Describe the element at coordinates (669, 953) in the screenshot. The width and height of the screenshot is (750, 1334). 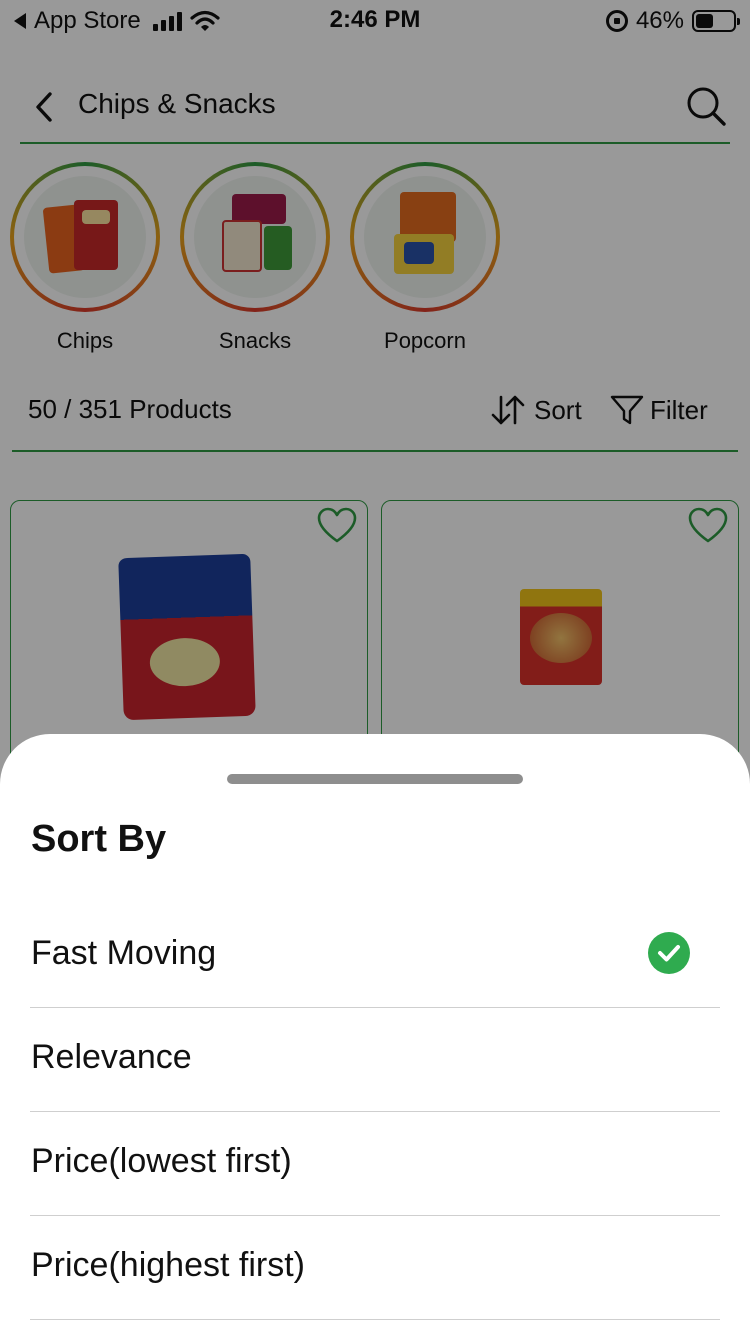
I see `checkmark-icon` at that location.